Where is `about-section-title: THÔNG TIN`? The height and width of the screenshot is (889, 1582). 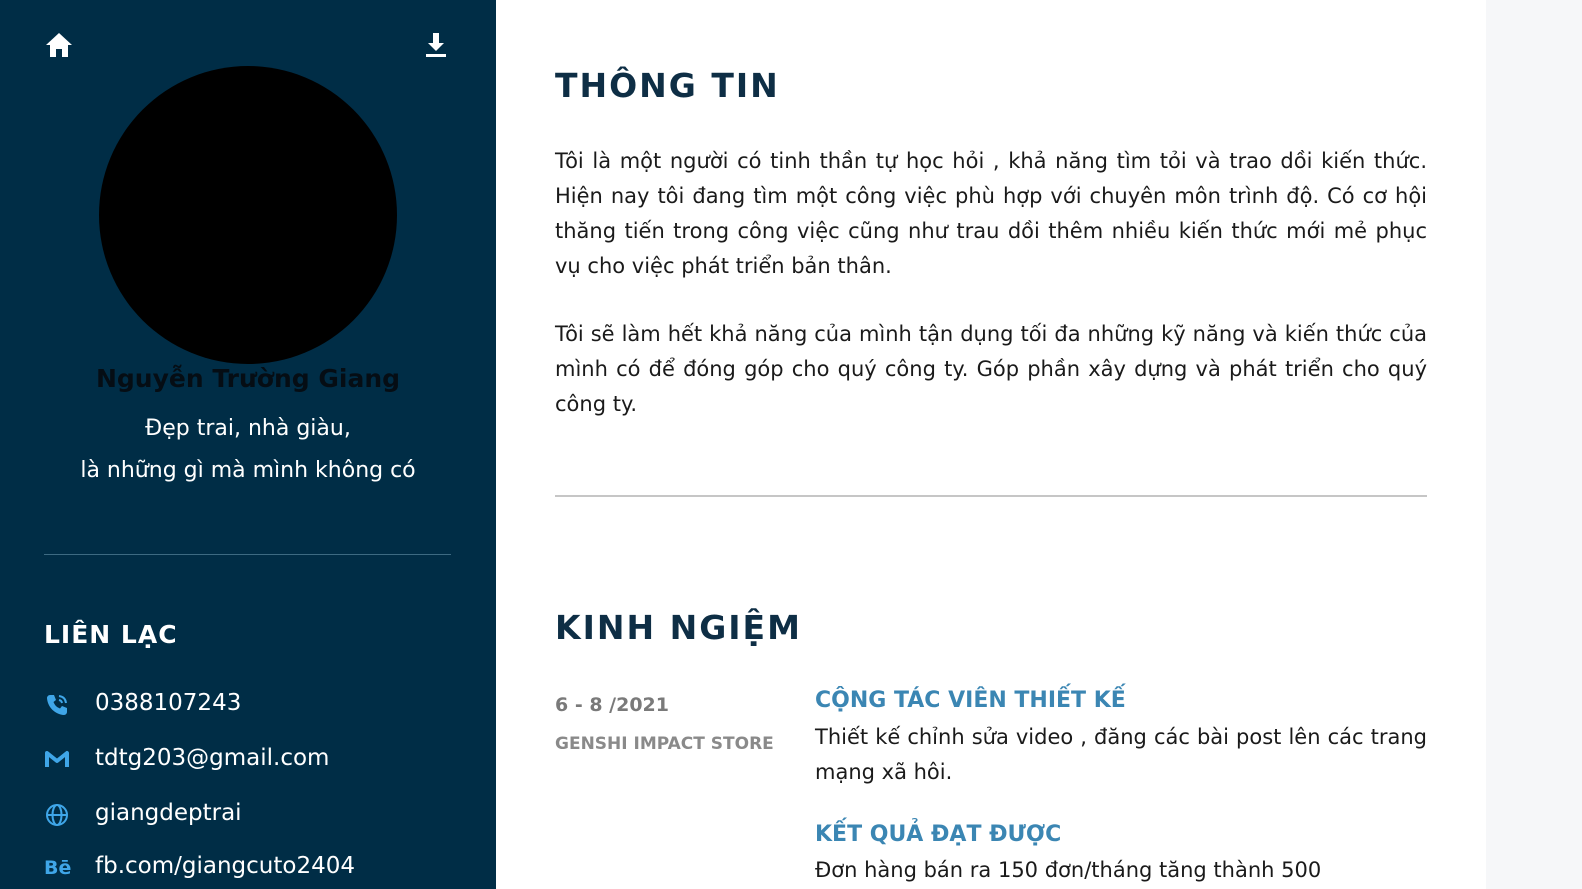 about-section-title: THÔNG TIN is located at coordinates (667, 85).